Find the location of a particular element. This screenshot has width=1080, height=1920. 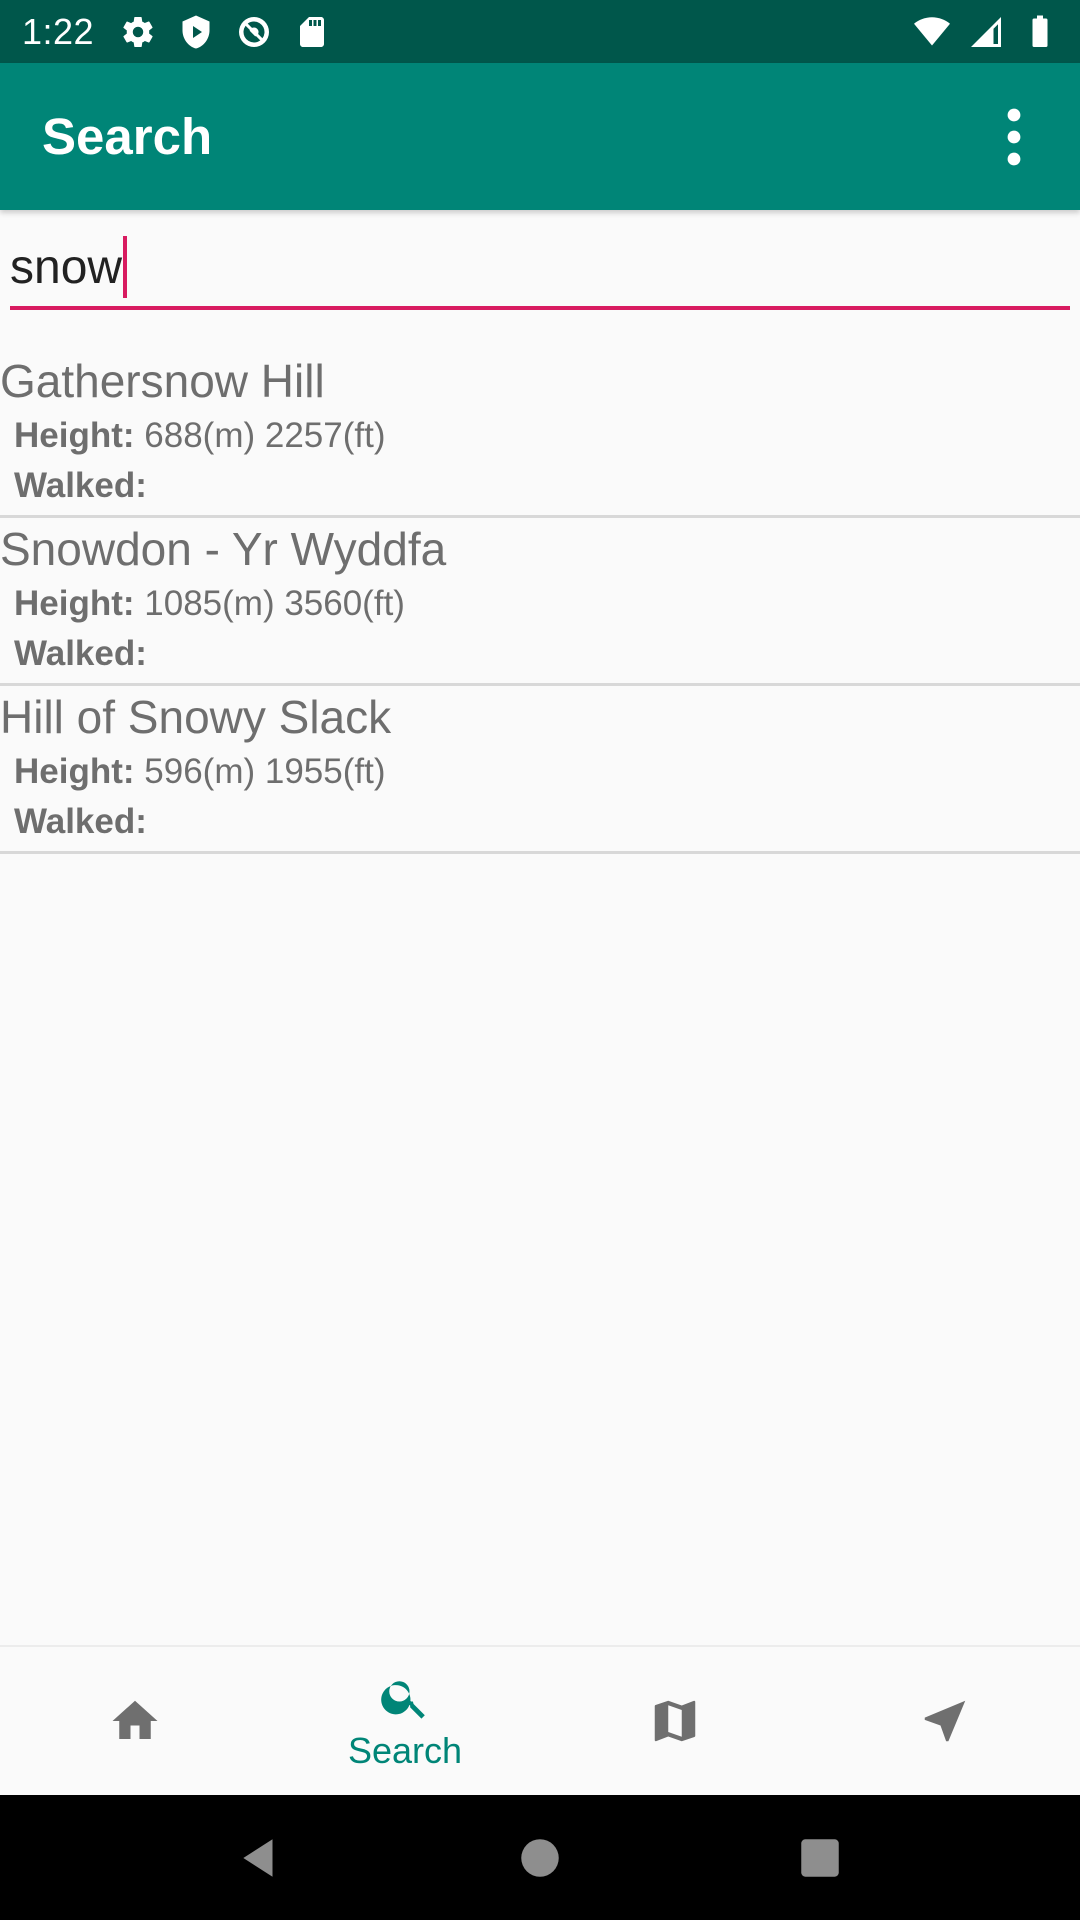

more-vert-icon is located at coordinates (1014, 136).